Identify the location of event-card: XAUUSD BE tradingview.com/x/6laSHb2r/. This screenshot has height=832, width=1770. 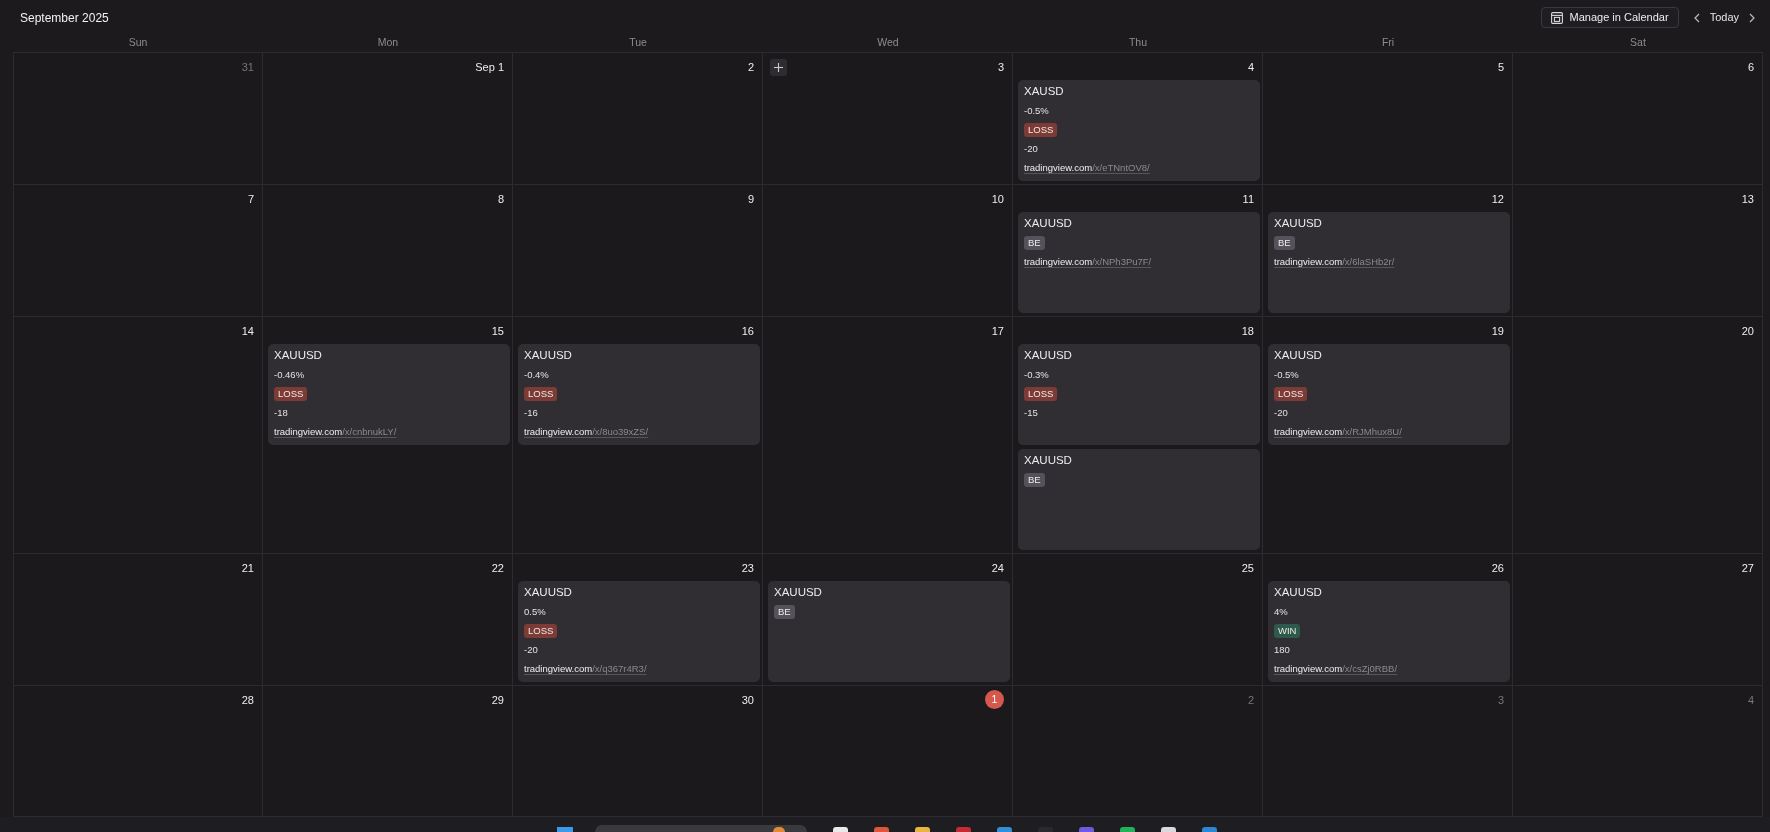
(1389, 262).